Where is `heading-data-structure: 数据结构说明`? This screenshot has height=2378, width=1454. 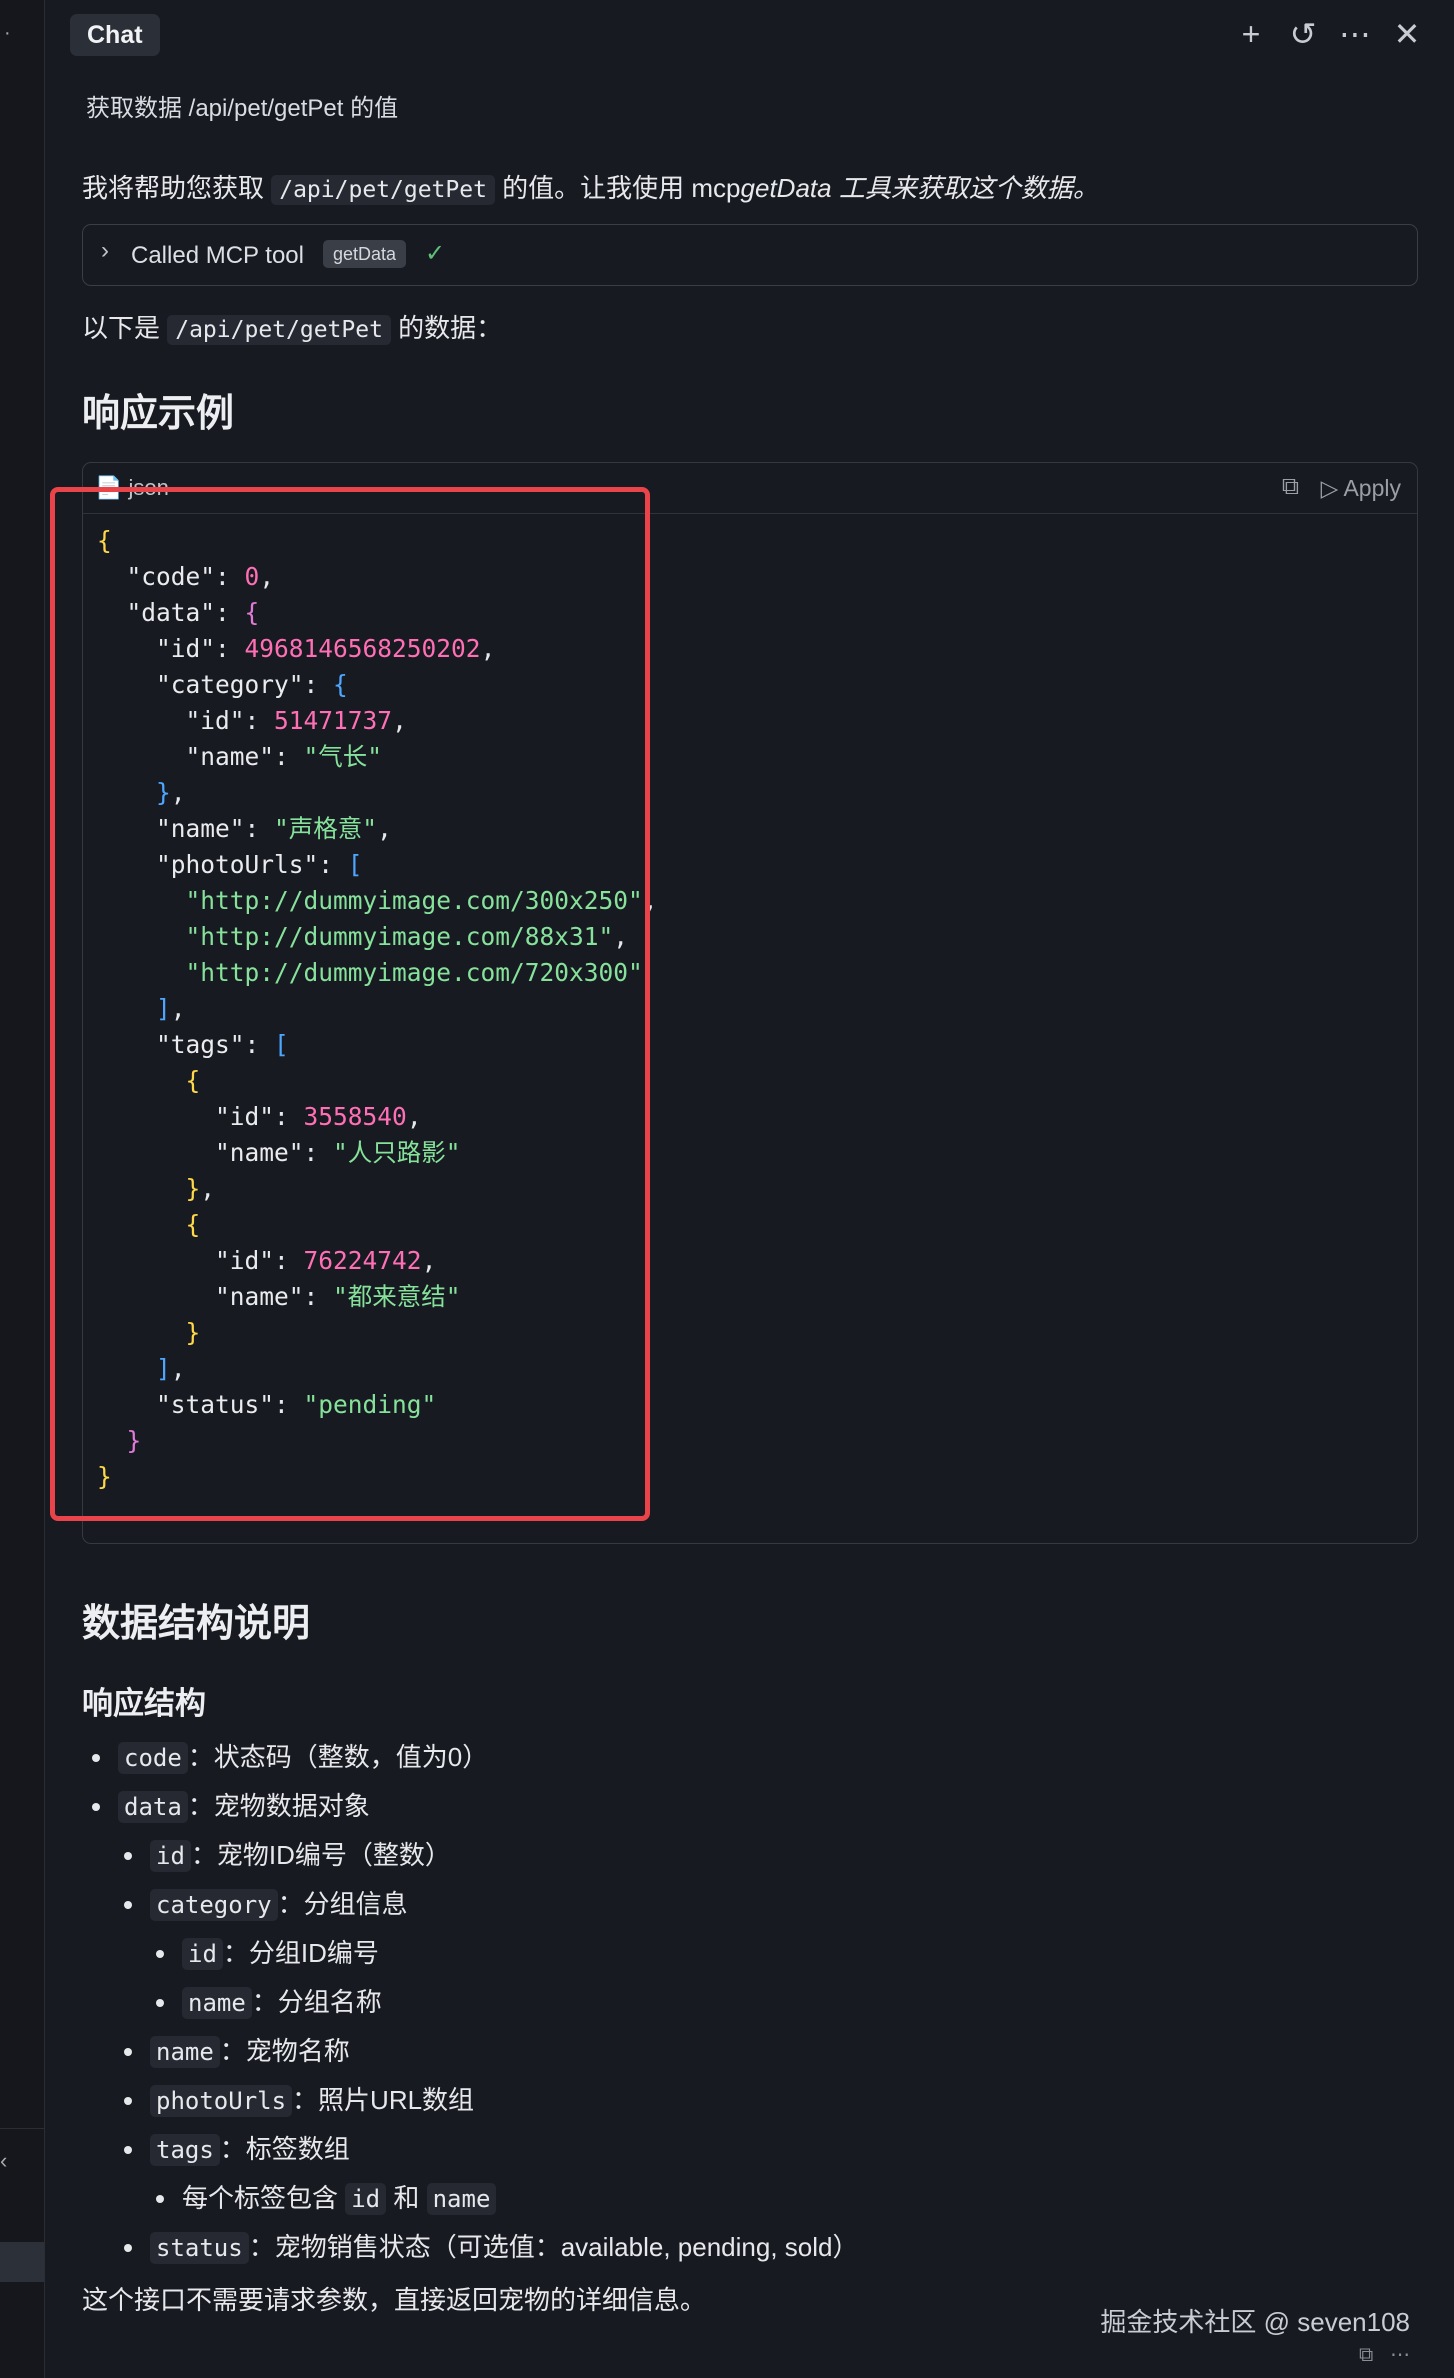
heading-data-structure: 数据结构说明 is located at coordinates (196, 1624).